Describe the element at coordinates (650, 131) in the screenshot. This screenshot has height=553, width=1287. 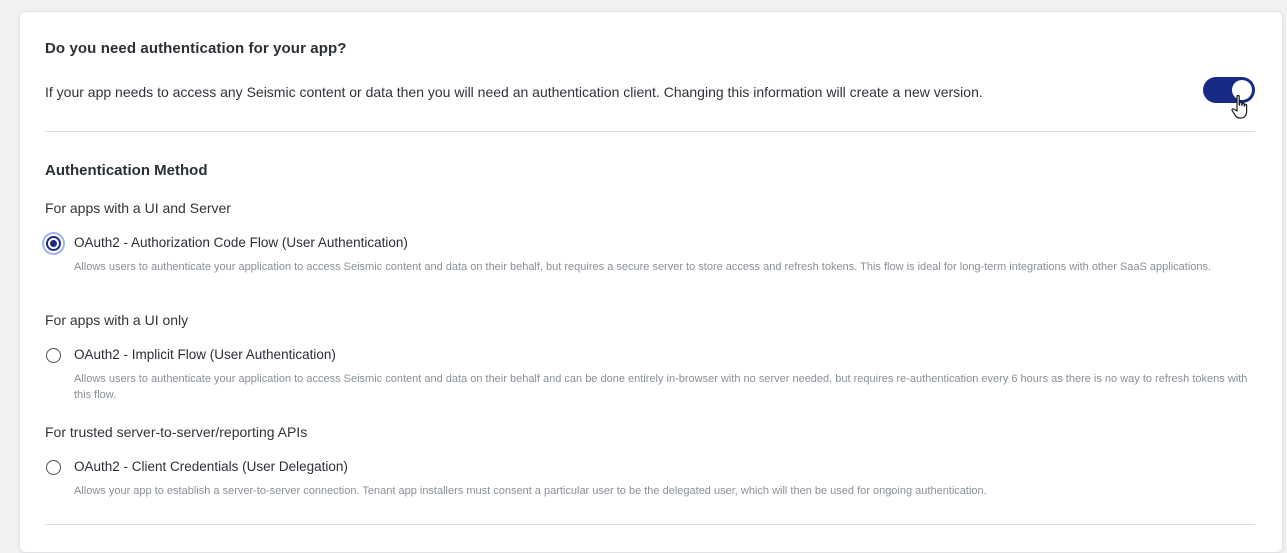
I see `section-divider` at that location.